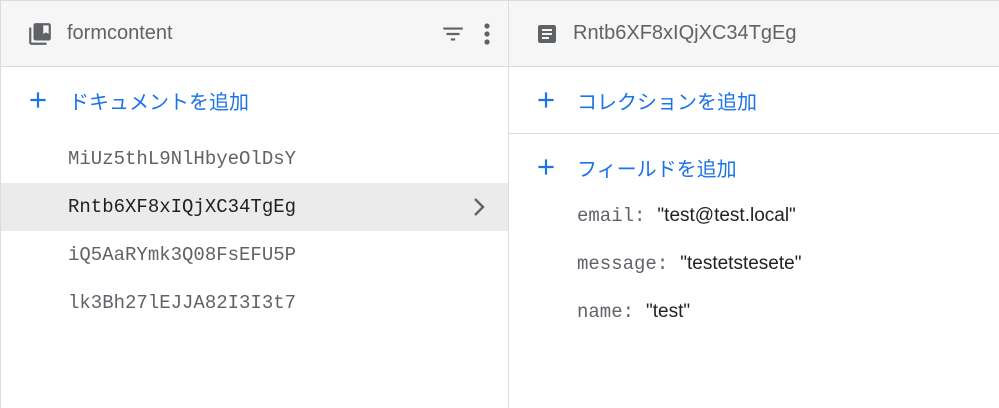 This screenshot has width=999, height=408. What do you see at coordinates (40, 34) in the screenshot?
I see `collection-stack-icon` at bounding box center [40, 34].